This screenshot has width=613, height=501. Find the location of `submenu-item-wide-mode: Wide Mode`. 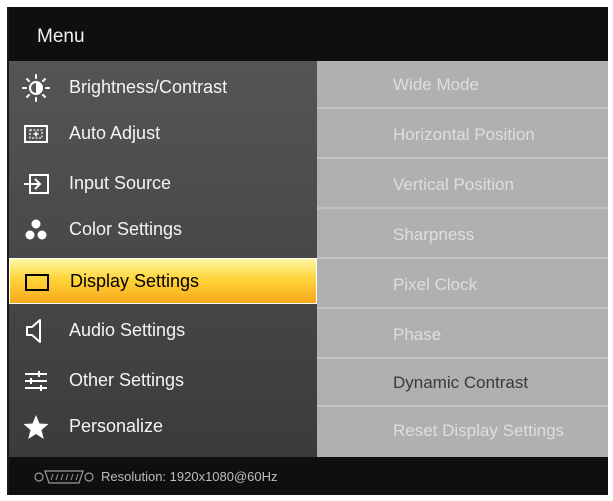

submenu-item-wide-mode: Wide Mode is located at coordinates (462, 85).